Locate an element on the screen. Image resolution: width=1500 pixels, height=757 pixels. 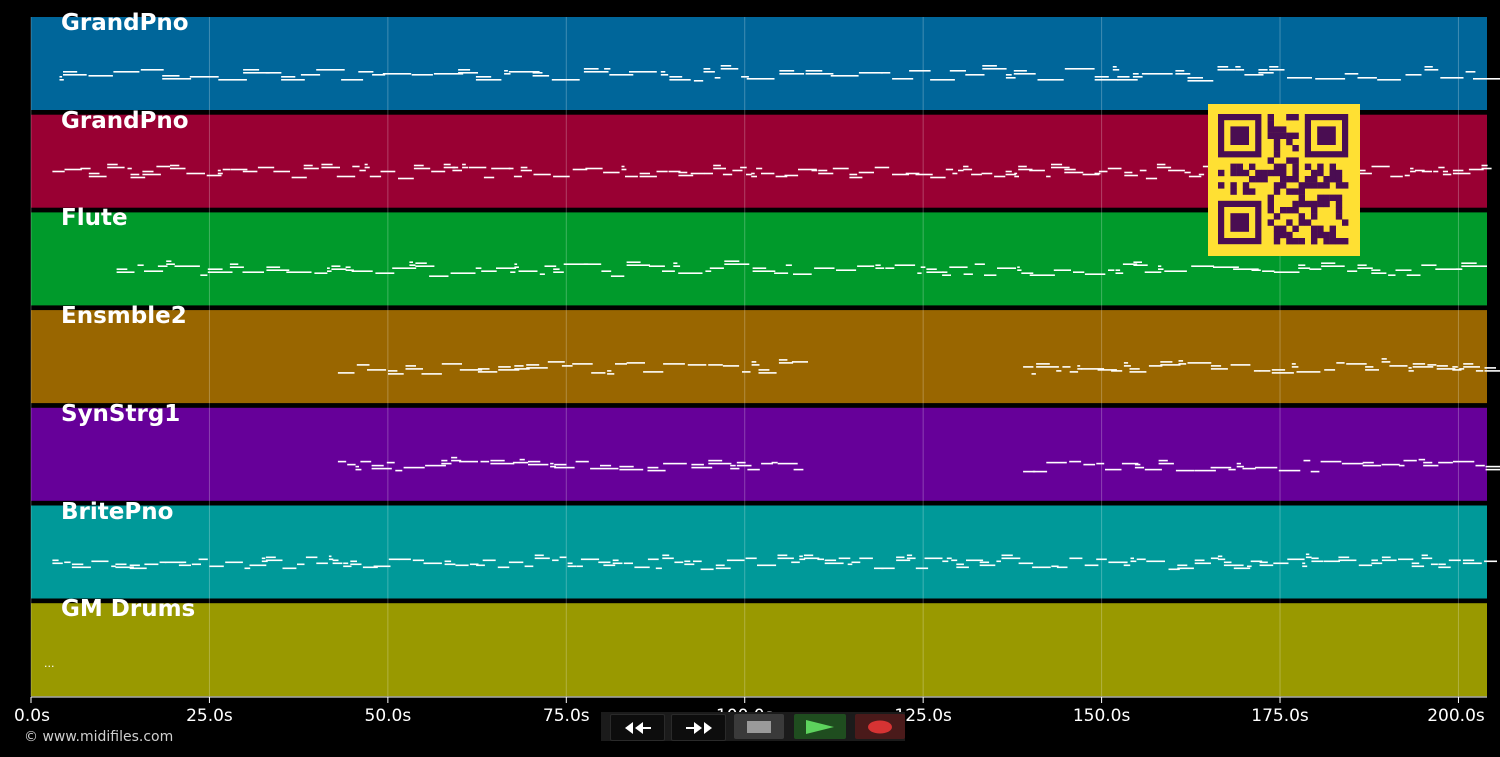
stop-button is located at coordinates (759, 726).